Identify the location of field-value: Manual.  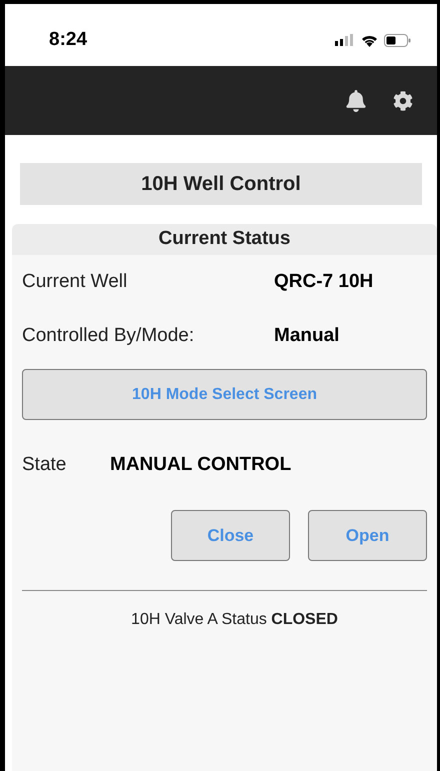
(307, 336).